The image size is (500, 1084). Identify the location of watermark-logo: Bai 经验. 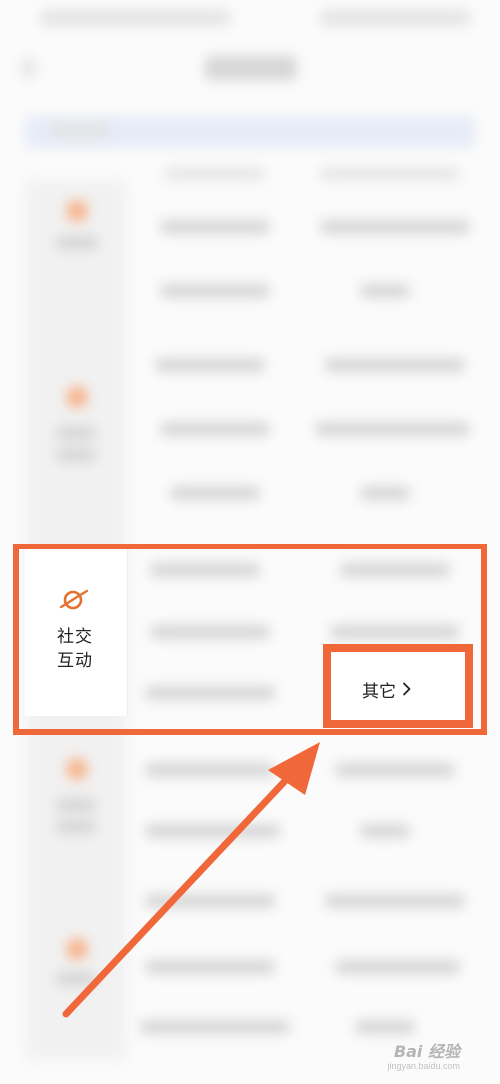
(426, 1051).